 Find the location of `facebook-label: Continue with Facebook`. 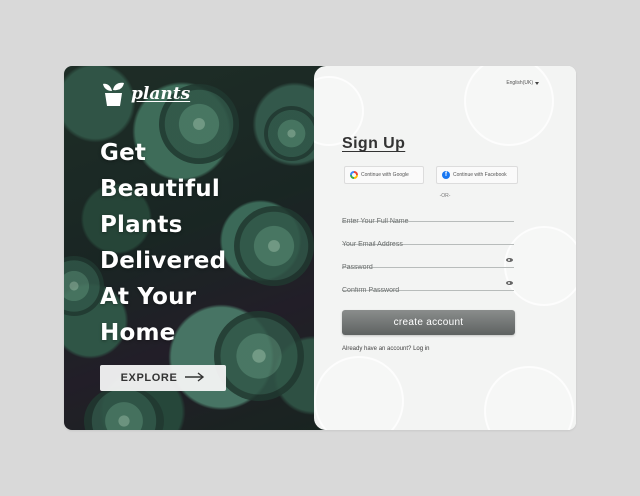

facebook-label: Continue with Facebook is located at coordinates (480, 175).